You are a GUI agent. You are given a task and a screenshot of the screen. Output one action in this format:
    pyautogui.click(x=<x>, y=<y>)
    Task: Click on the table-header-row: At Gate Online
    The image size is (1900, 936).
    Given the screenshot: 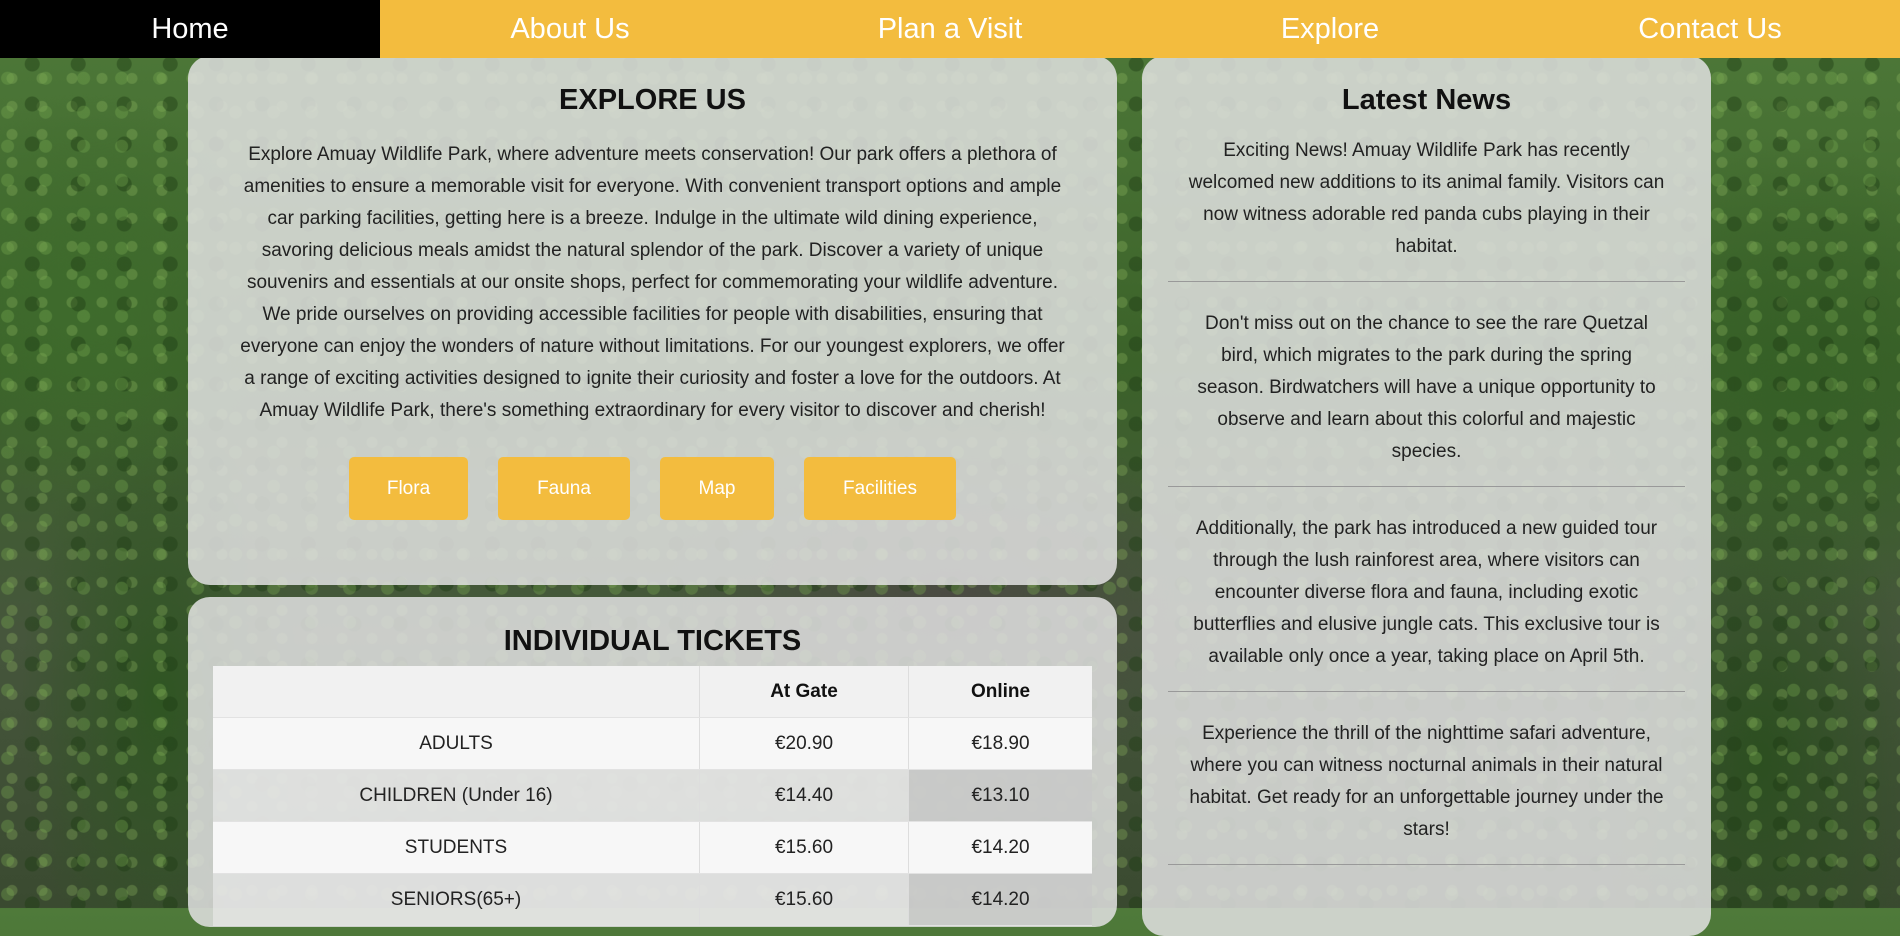 What is the action you would take?
    pyautogui.click(x=652, y=692)
    